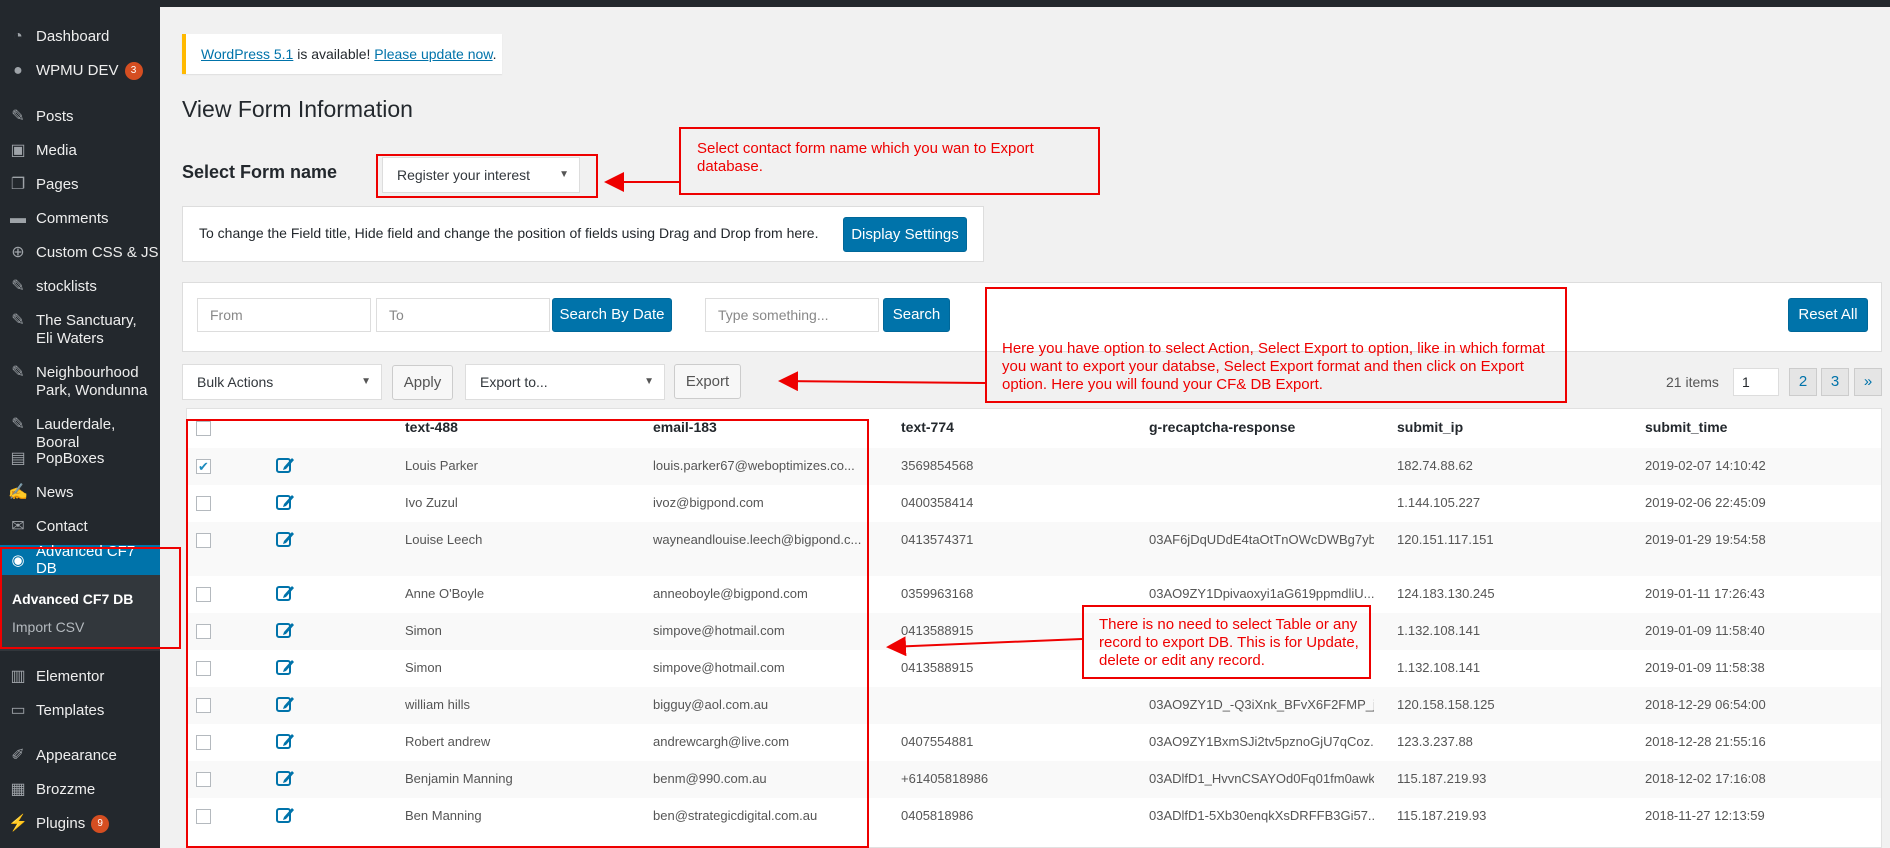 This screenshot has height=848, width=1890. What do you see at coordinates (843, 414) in the screenshot?
I see `annotation-arrows` at bounding box center [843, 414].